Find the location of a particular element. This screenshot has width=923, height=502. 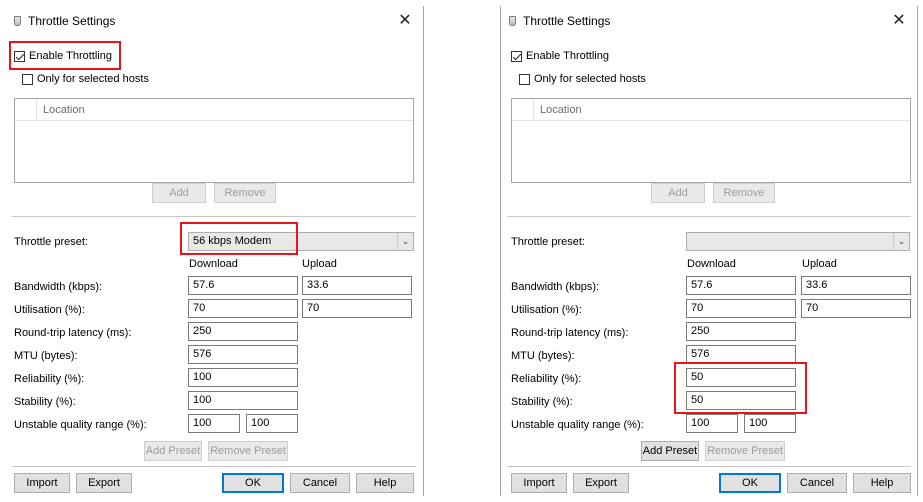

stability-input: 100 is located at coordinates (243, 400).